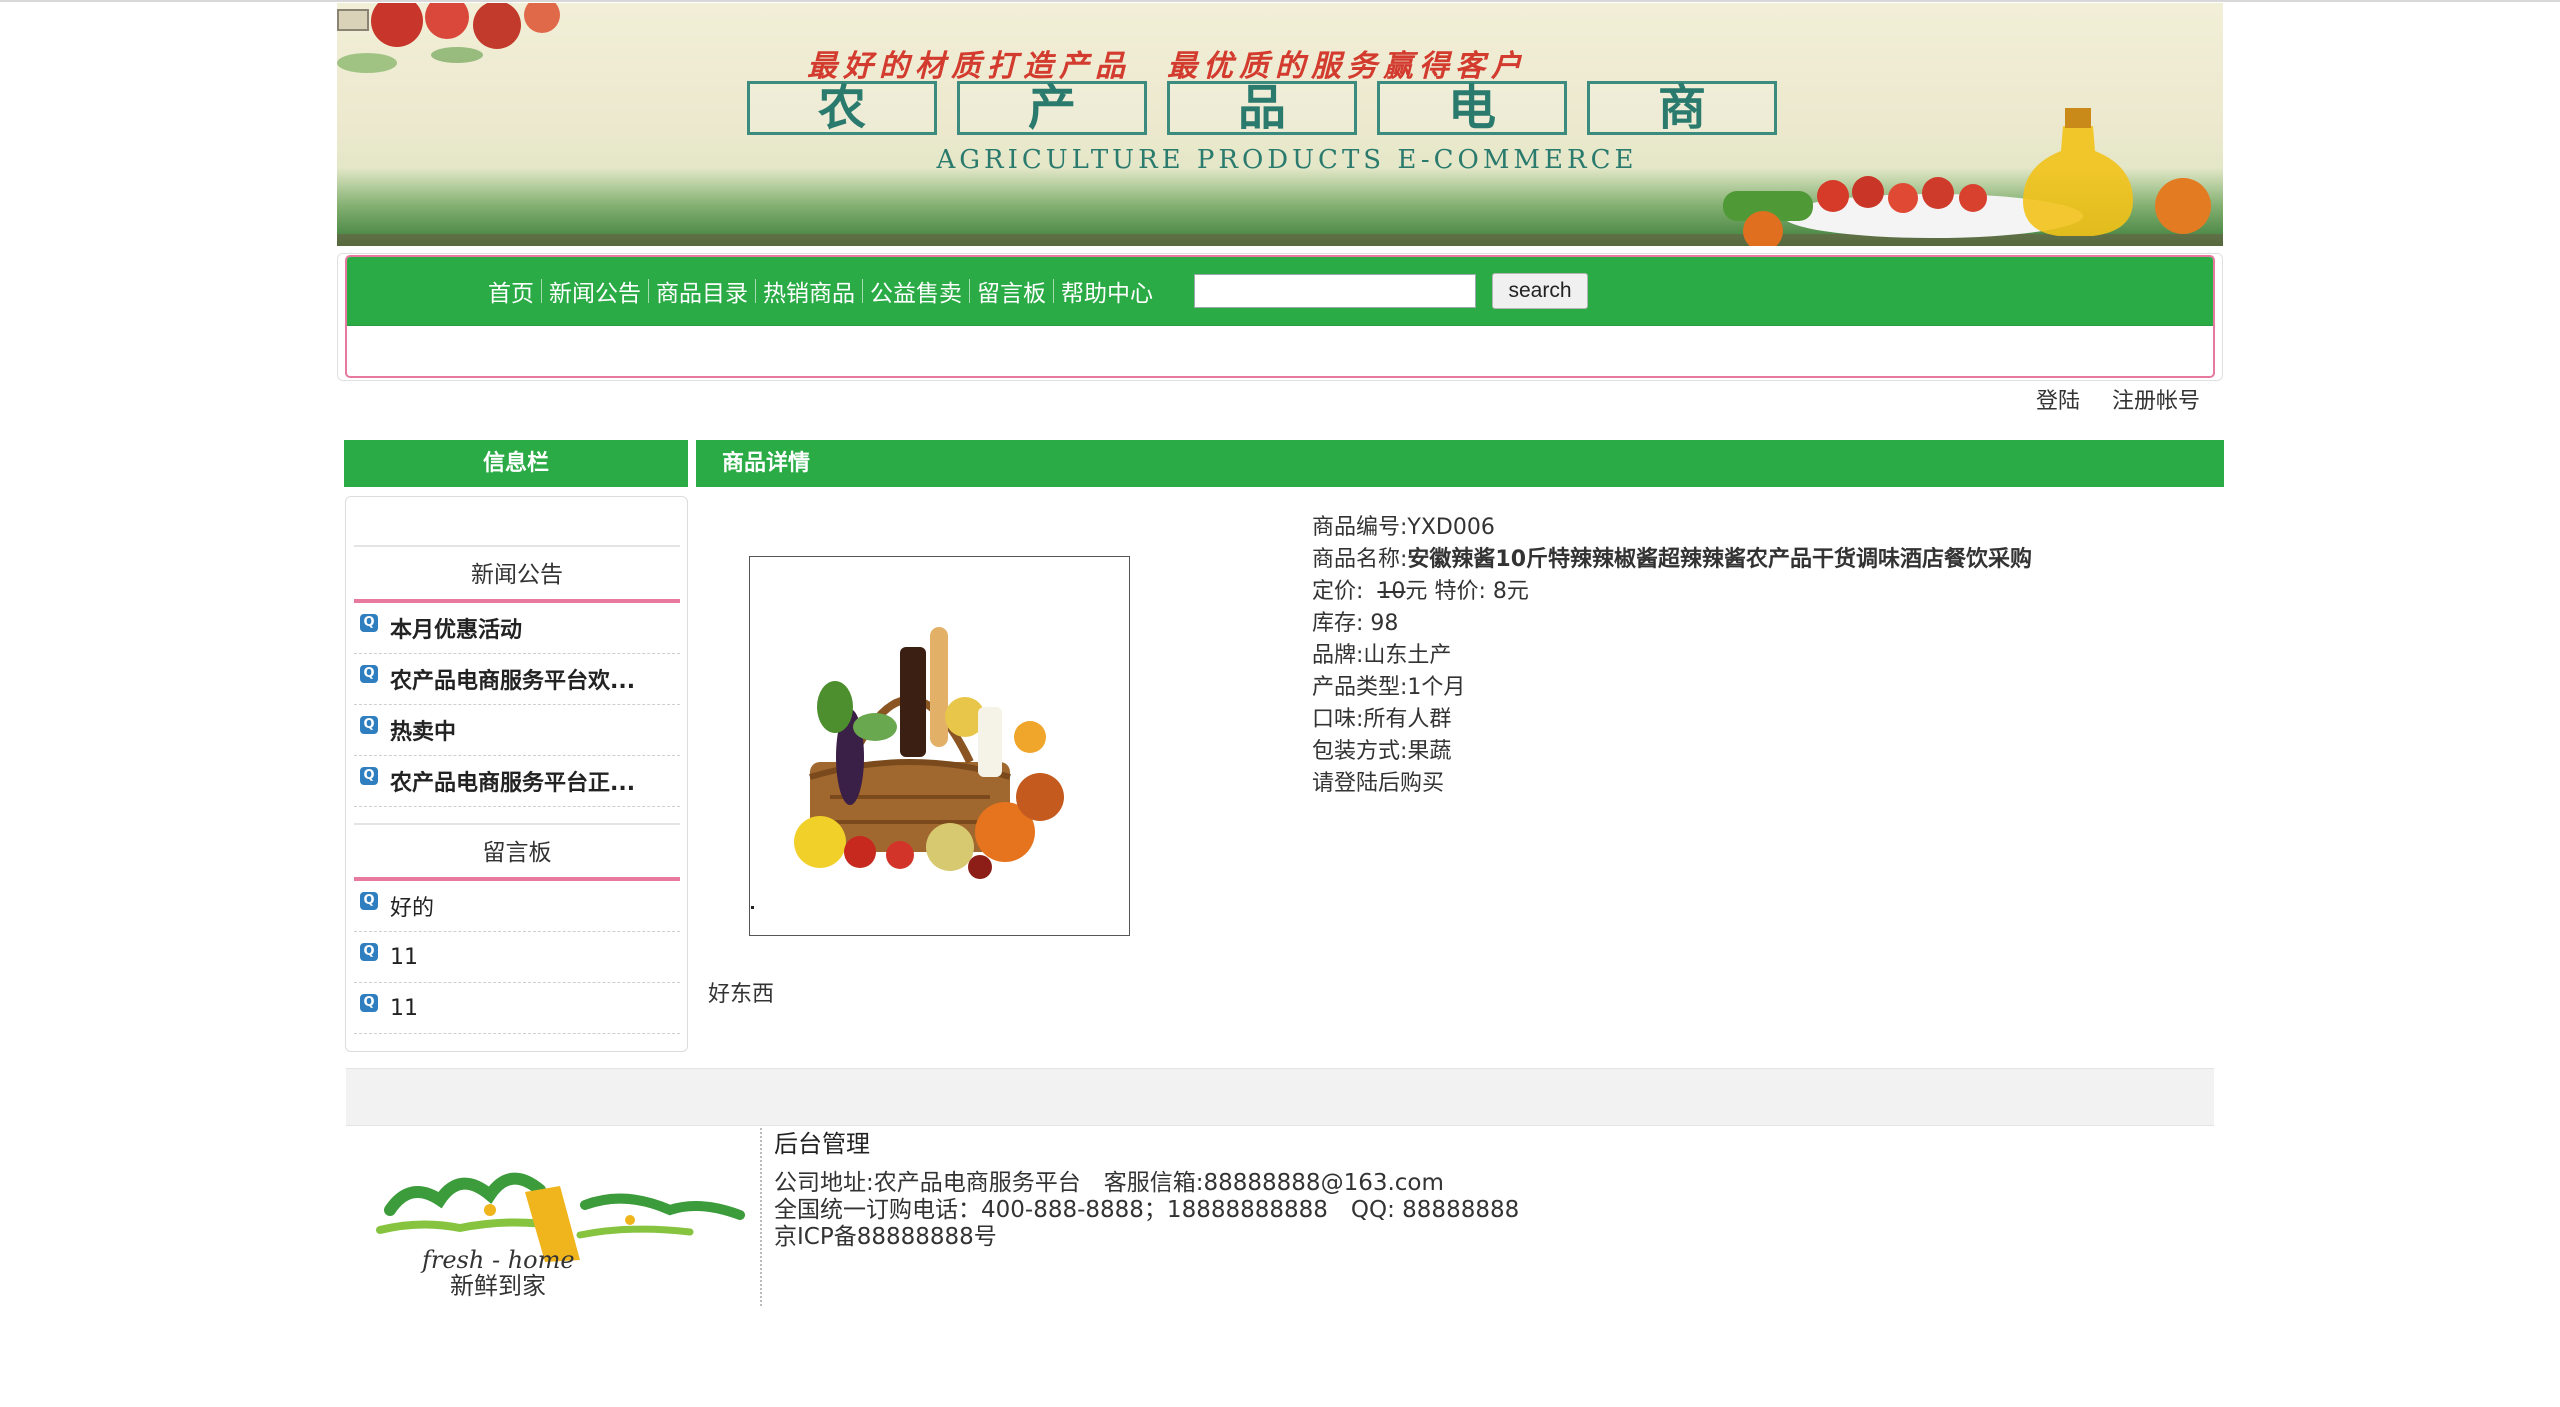  What do you see at coordinates (1109, 1183) in the screenshot?
I see `company-address: 公司地址:农产品电商服务平台 客服信箱:88888888@163.com` at bounding box center [1109, 1183].